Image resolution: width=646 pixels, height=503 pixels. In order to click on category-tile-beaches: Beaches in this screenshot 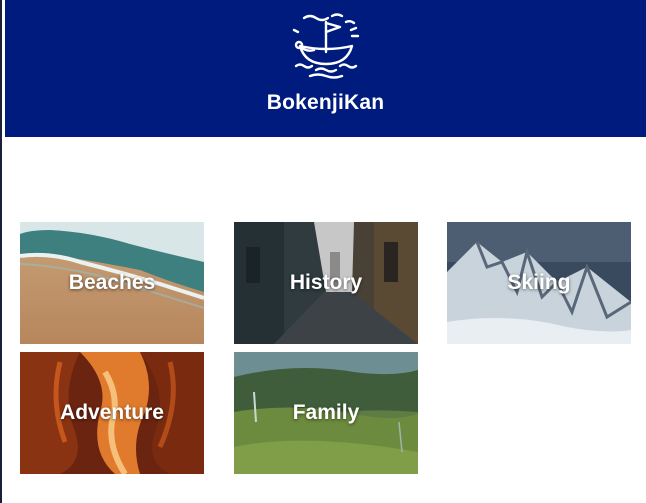, I will do `click(112, 283)`.